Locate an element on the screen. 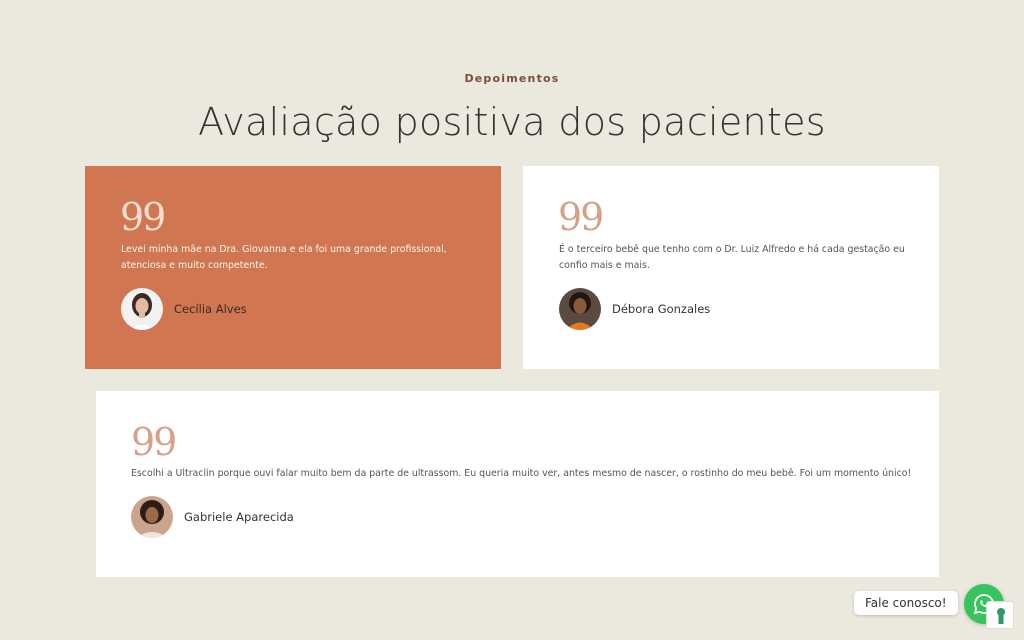  chat-label: Fale conosco! is located at coordinates (906, 603).